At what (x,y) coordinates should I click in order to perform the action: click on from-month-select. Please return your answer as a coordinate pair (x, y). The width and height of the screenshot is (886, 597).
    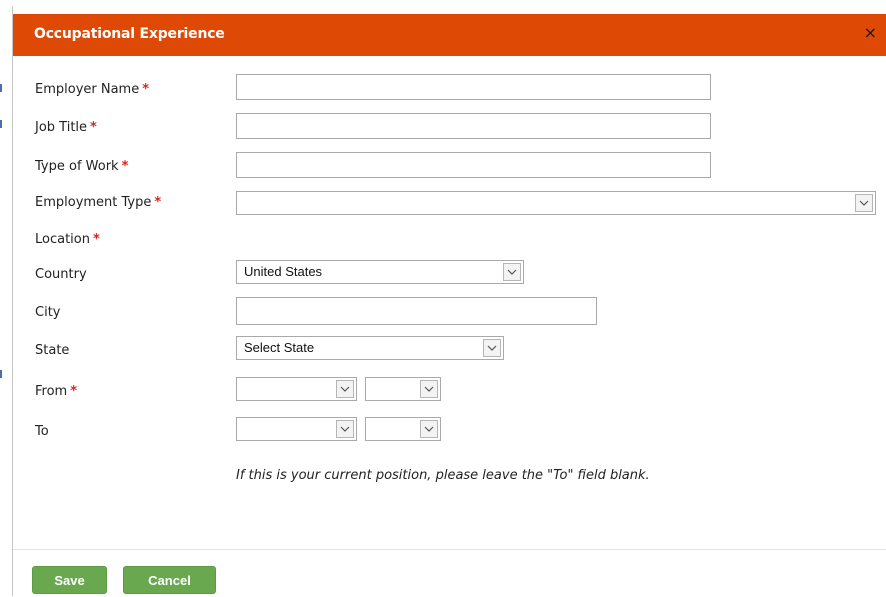
    Looking at the image, I should click on (296, 389).